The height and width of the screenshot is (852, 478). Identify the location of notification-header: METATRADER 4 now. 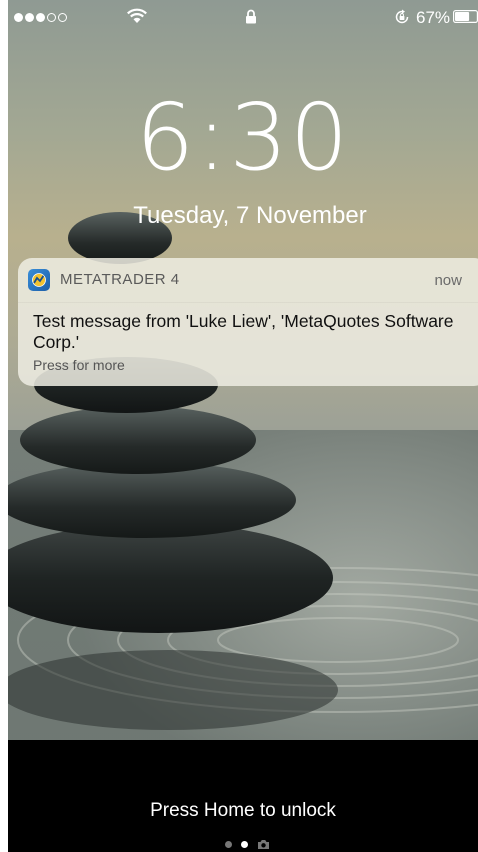
(248, 280).